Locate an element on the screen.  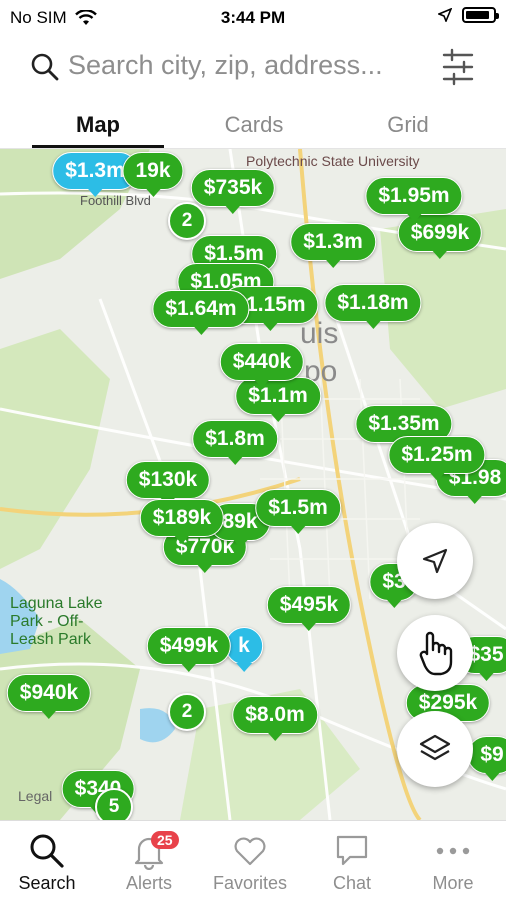
more-icon is located at coordinates (453, 851).